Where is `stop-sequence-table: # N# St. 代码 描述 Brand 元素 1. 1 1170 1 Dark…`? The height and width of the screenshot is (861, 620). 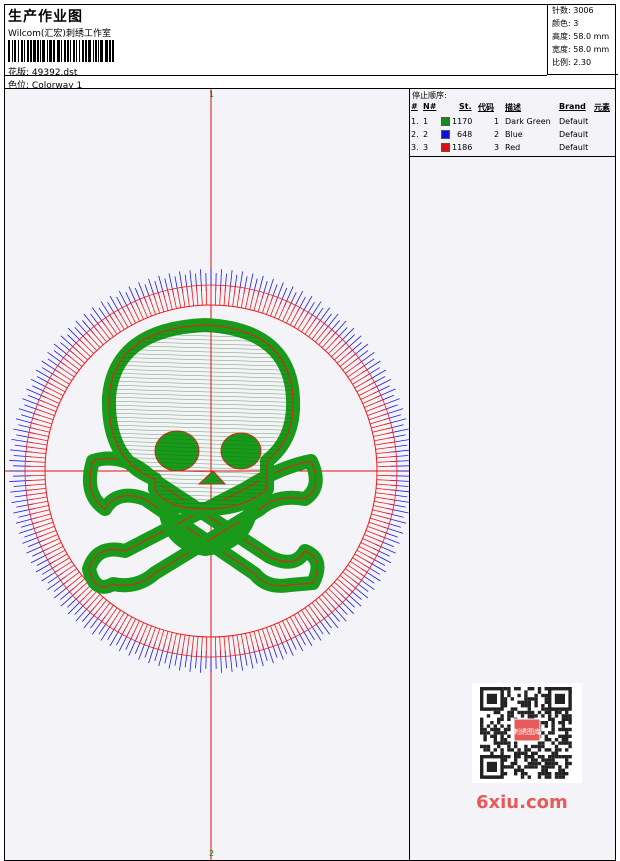
stop-sequence-table: # N# St. 代码 描述 Brand 元素 1. 1 1170 1 Dark… is located at coordinates (513, 128).